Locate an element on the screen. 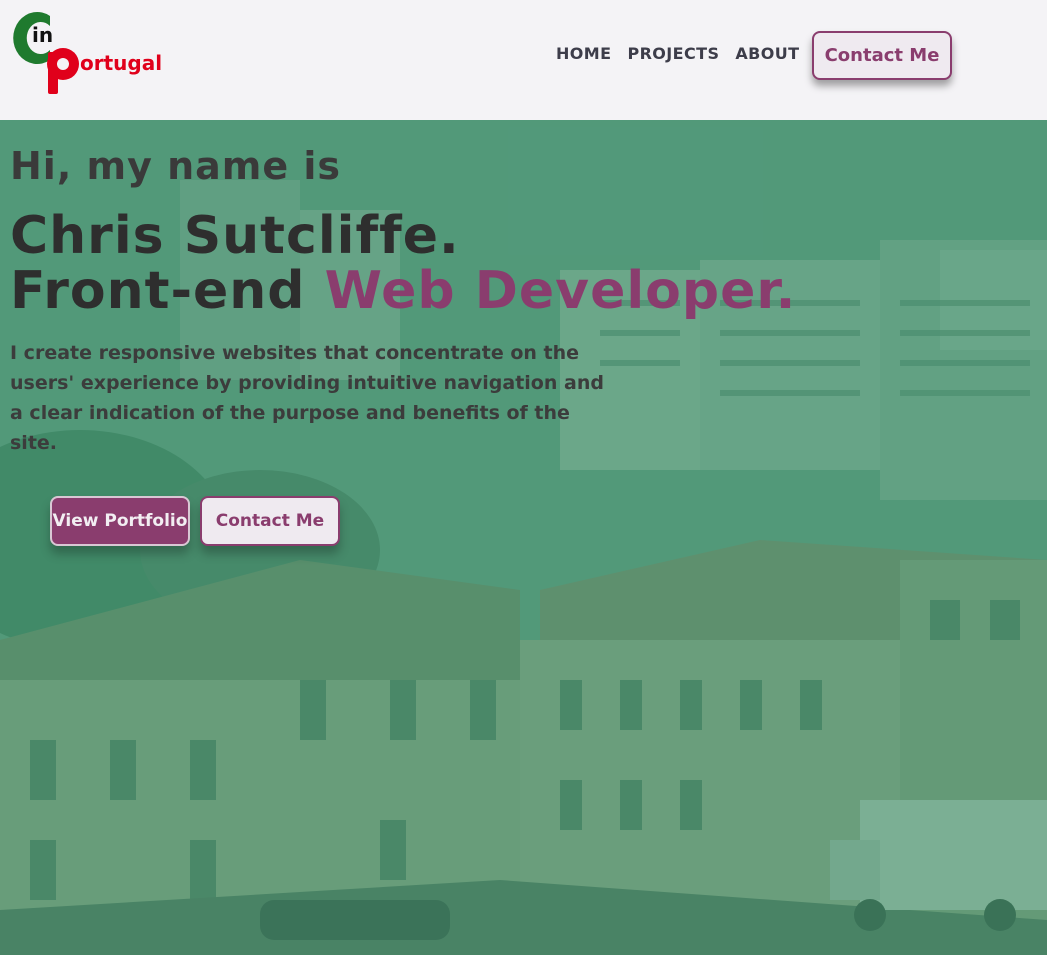  logo-ortugal-text: ortugal is located at coordinates (121, 63).